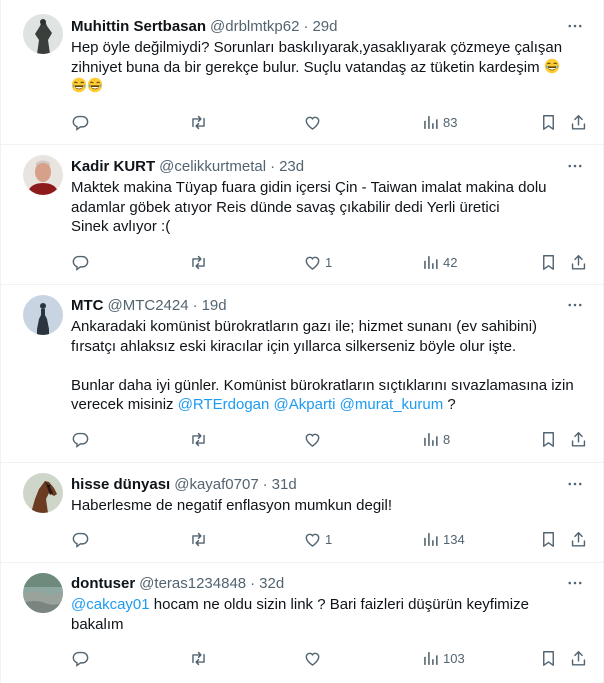  I want to click on author-name: Kadir KURT, so click(113, 166).